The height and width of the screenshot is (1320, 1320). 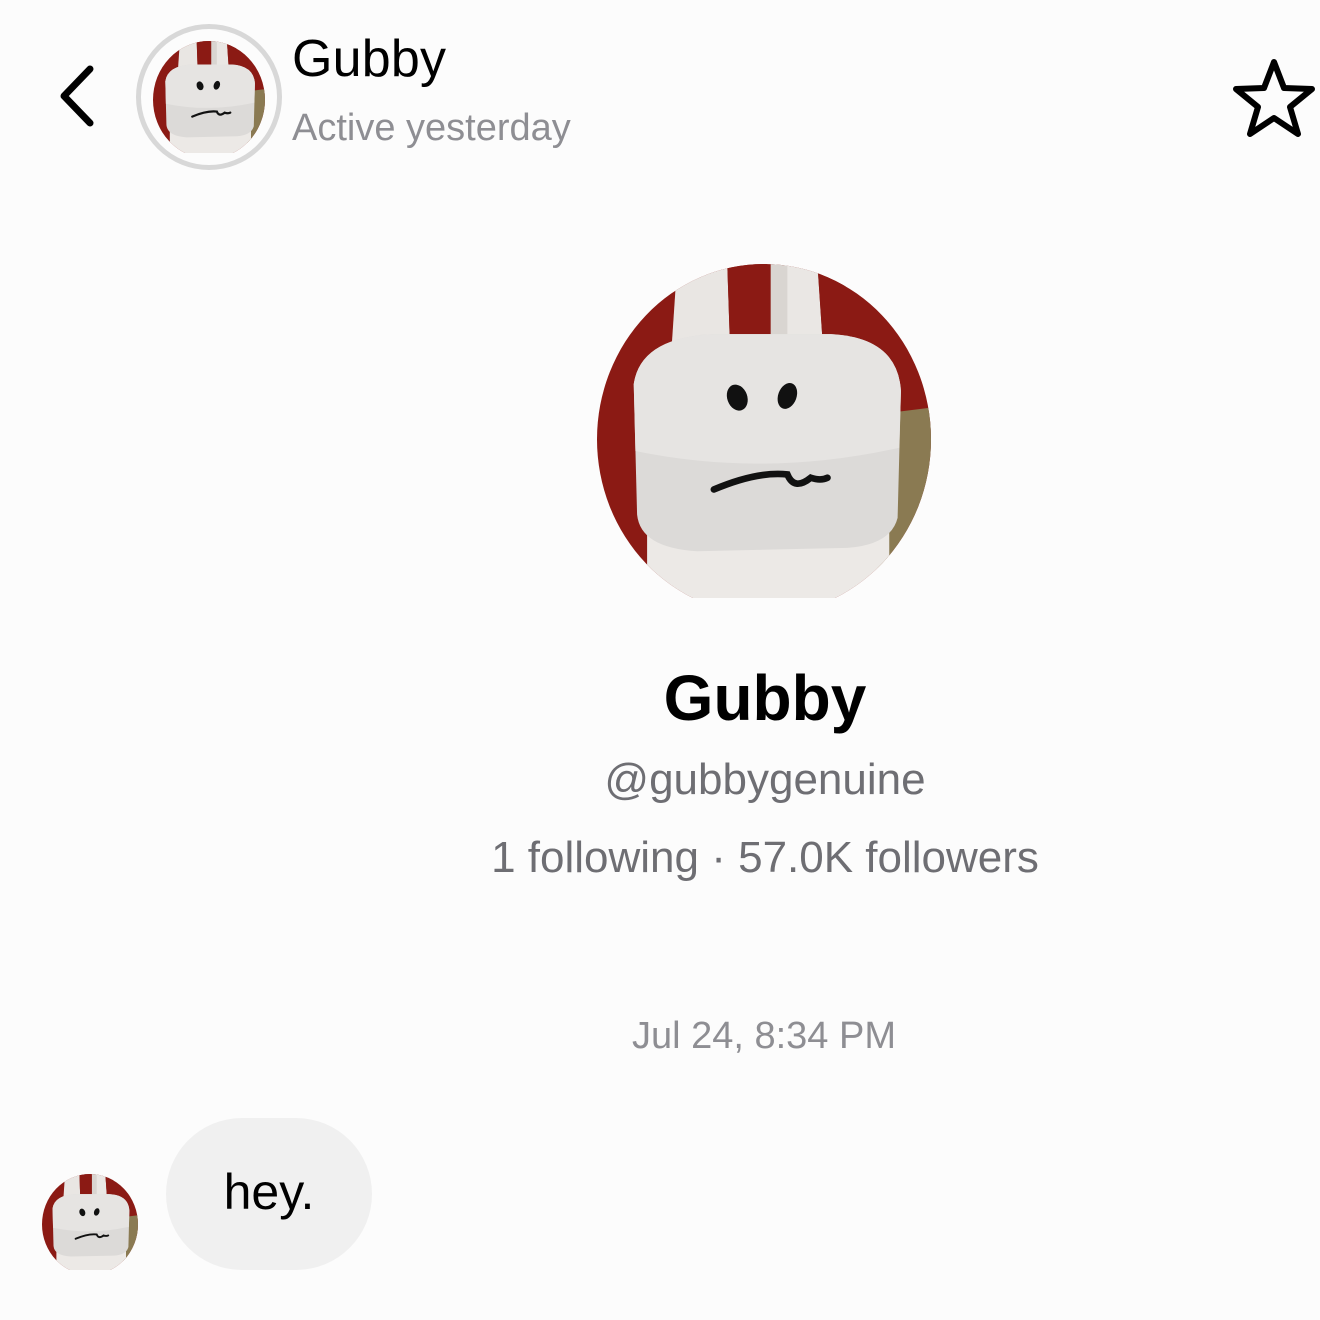 I want to click on sender-avatar, so click(x=90, y=1224).